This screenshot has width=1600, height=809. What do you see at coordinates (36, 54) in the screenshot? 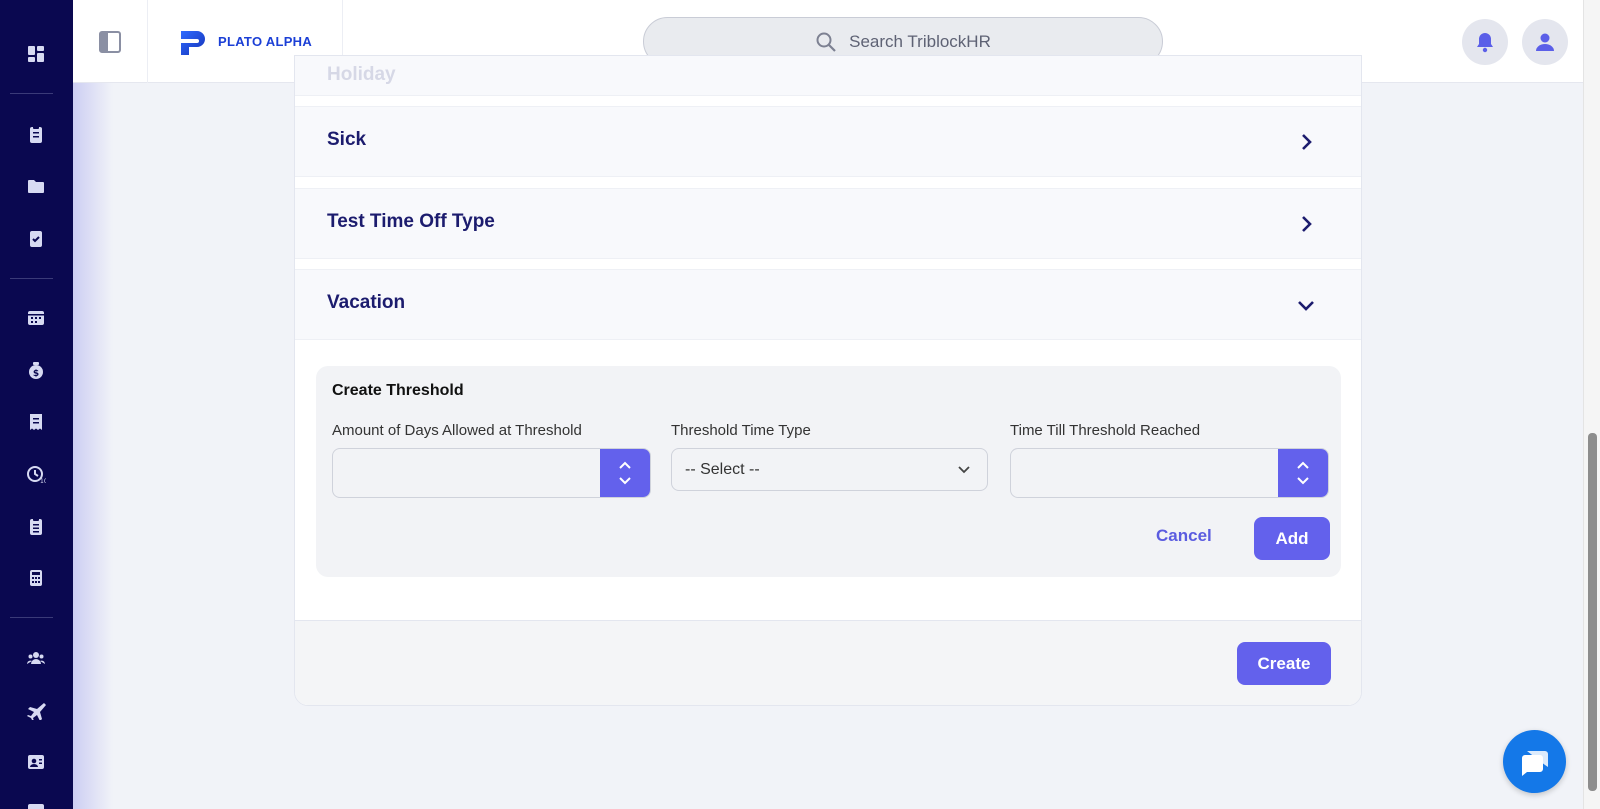
I see `dashboard-icon` at bounding box center [36, 54].